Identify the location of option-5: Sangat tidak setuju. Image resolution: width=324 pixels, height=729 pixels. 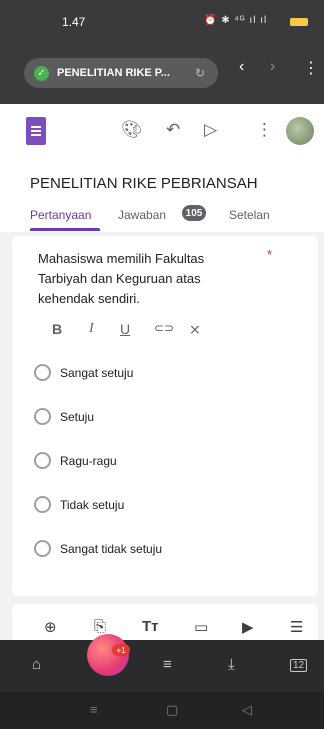
(98, 548).